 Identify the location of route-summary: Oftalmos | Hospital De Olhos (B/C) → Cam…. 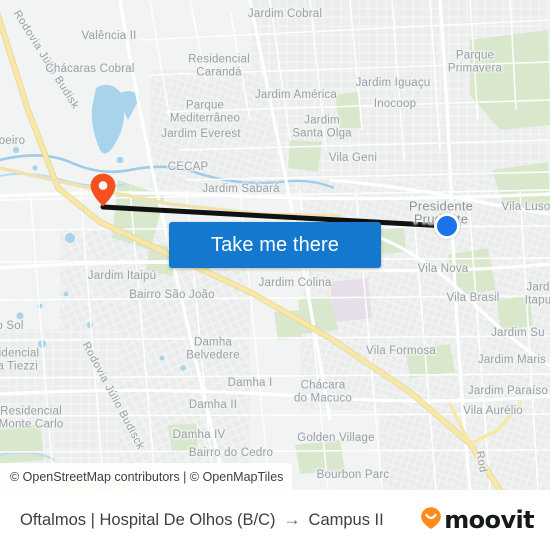
(220, 520).